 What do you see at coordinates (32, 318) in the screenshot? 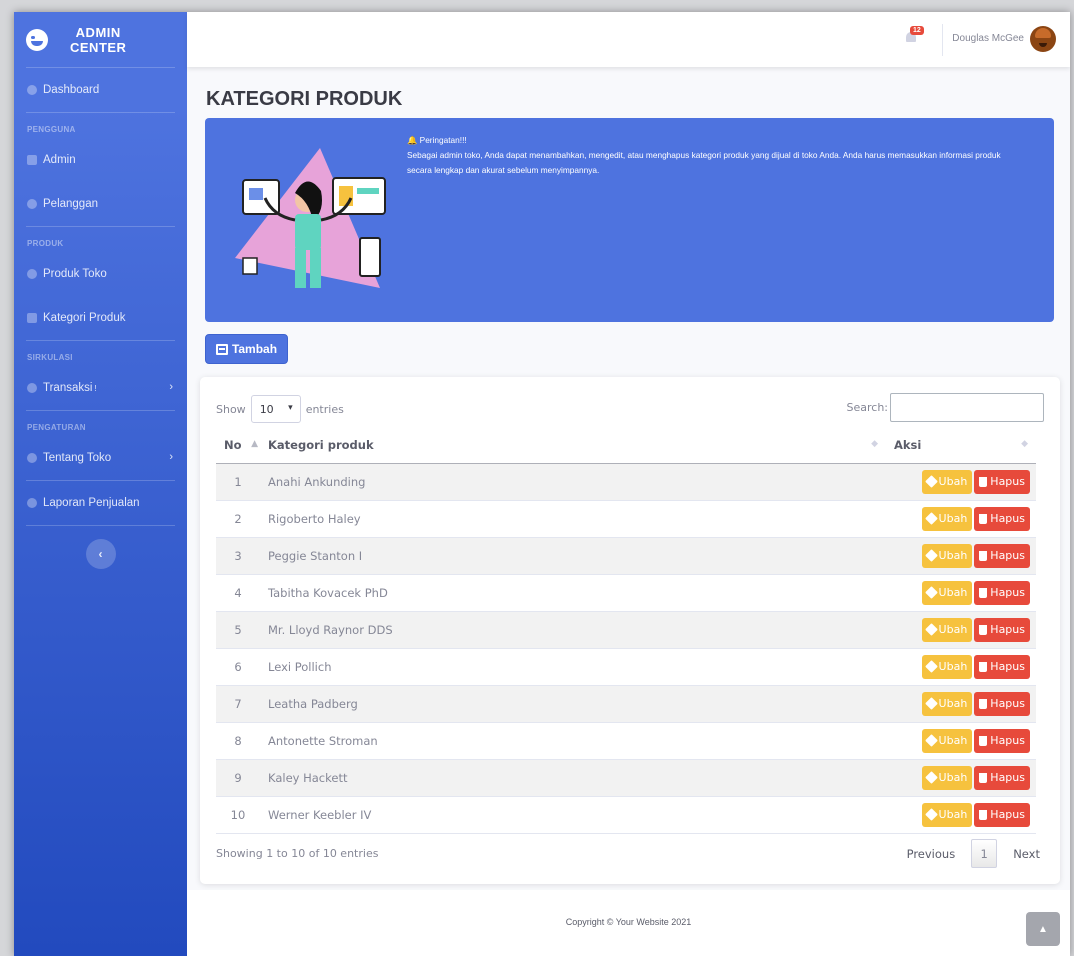
I see `folder-icon` at bounding box center [32, 318].